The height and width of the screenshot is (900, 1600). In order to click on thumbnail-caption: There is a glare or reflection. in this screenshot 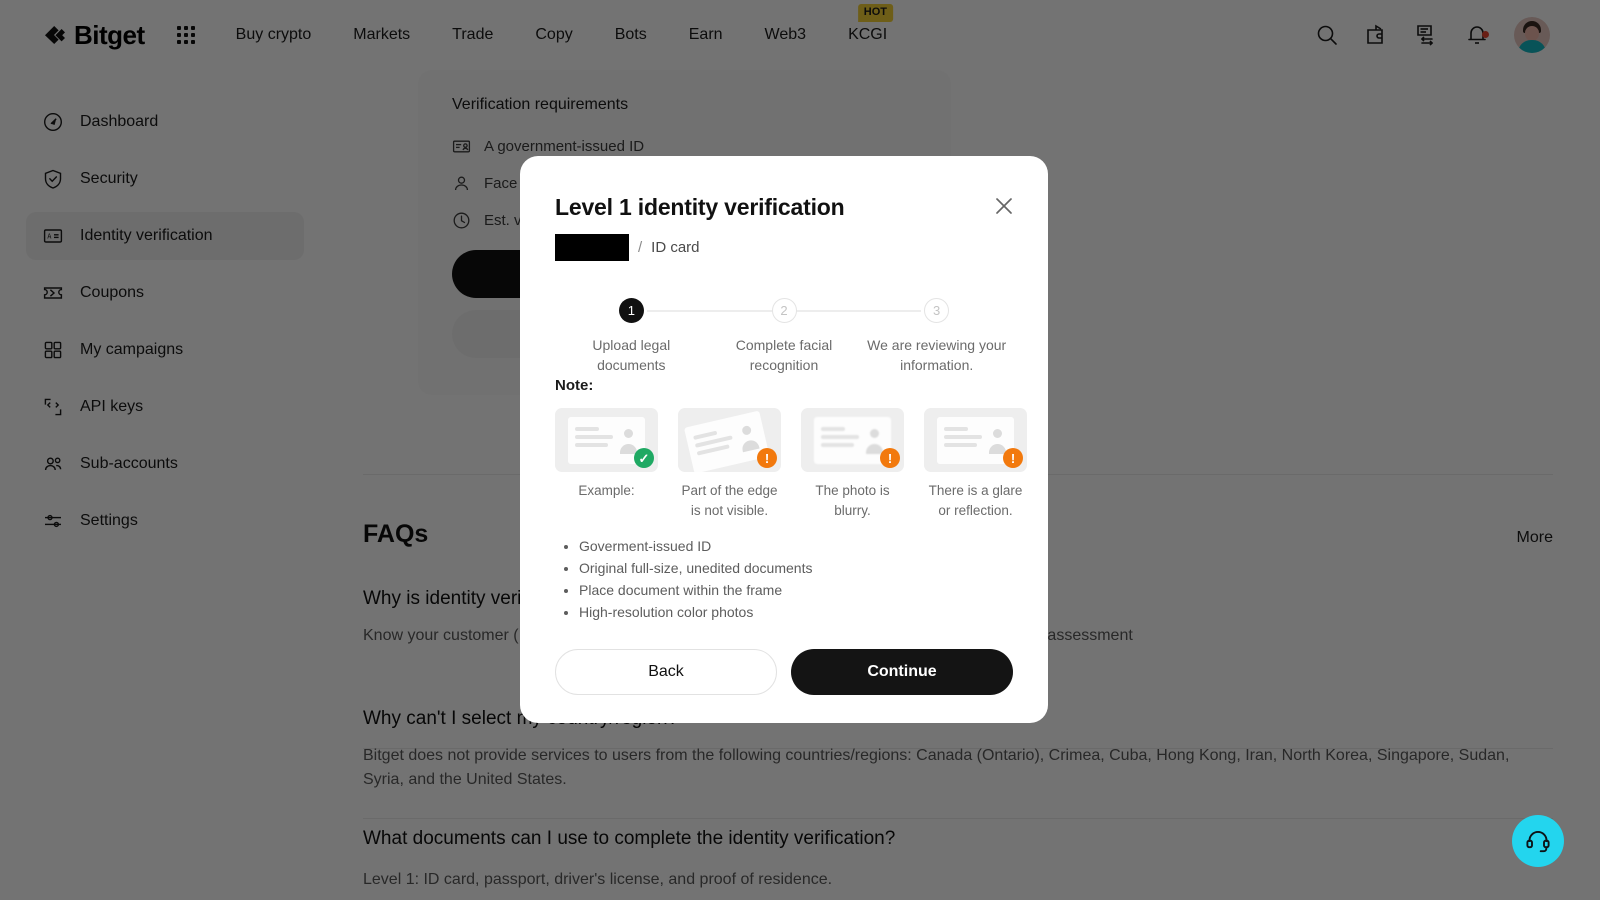, I will do `click(975, 501)`.